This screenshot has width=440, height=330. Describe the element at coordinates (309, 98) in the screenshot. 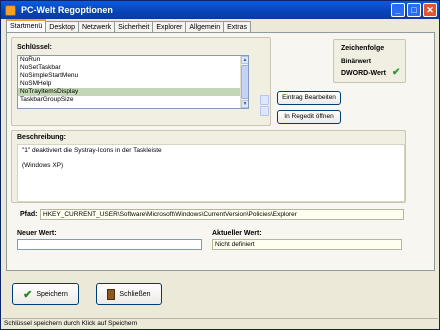

I see `edit-entry-button: Eintrag Bearbeiten` at that location.